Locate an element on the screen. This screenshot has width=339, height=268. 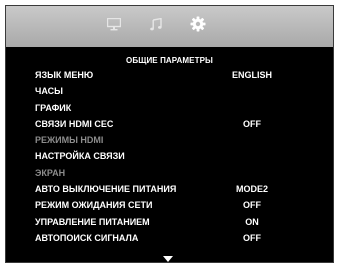
music-note-icon is located at coordinates (156, 24).